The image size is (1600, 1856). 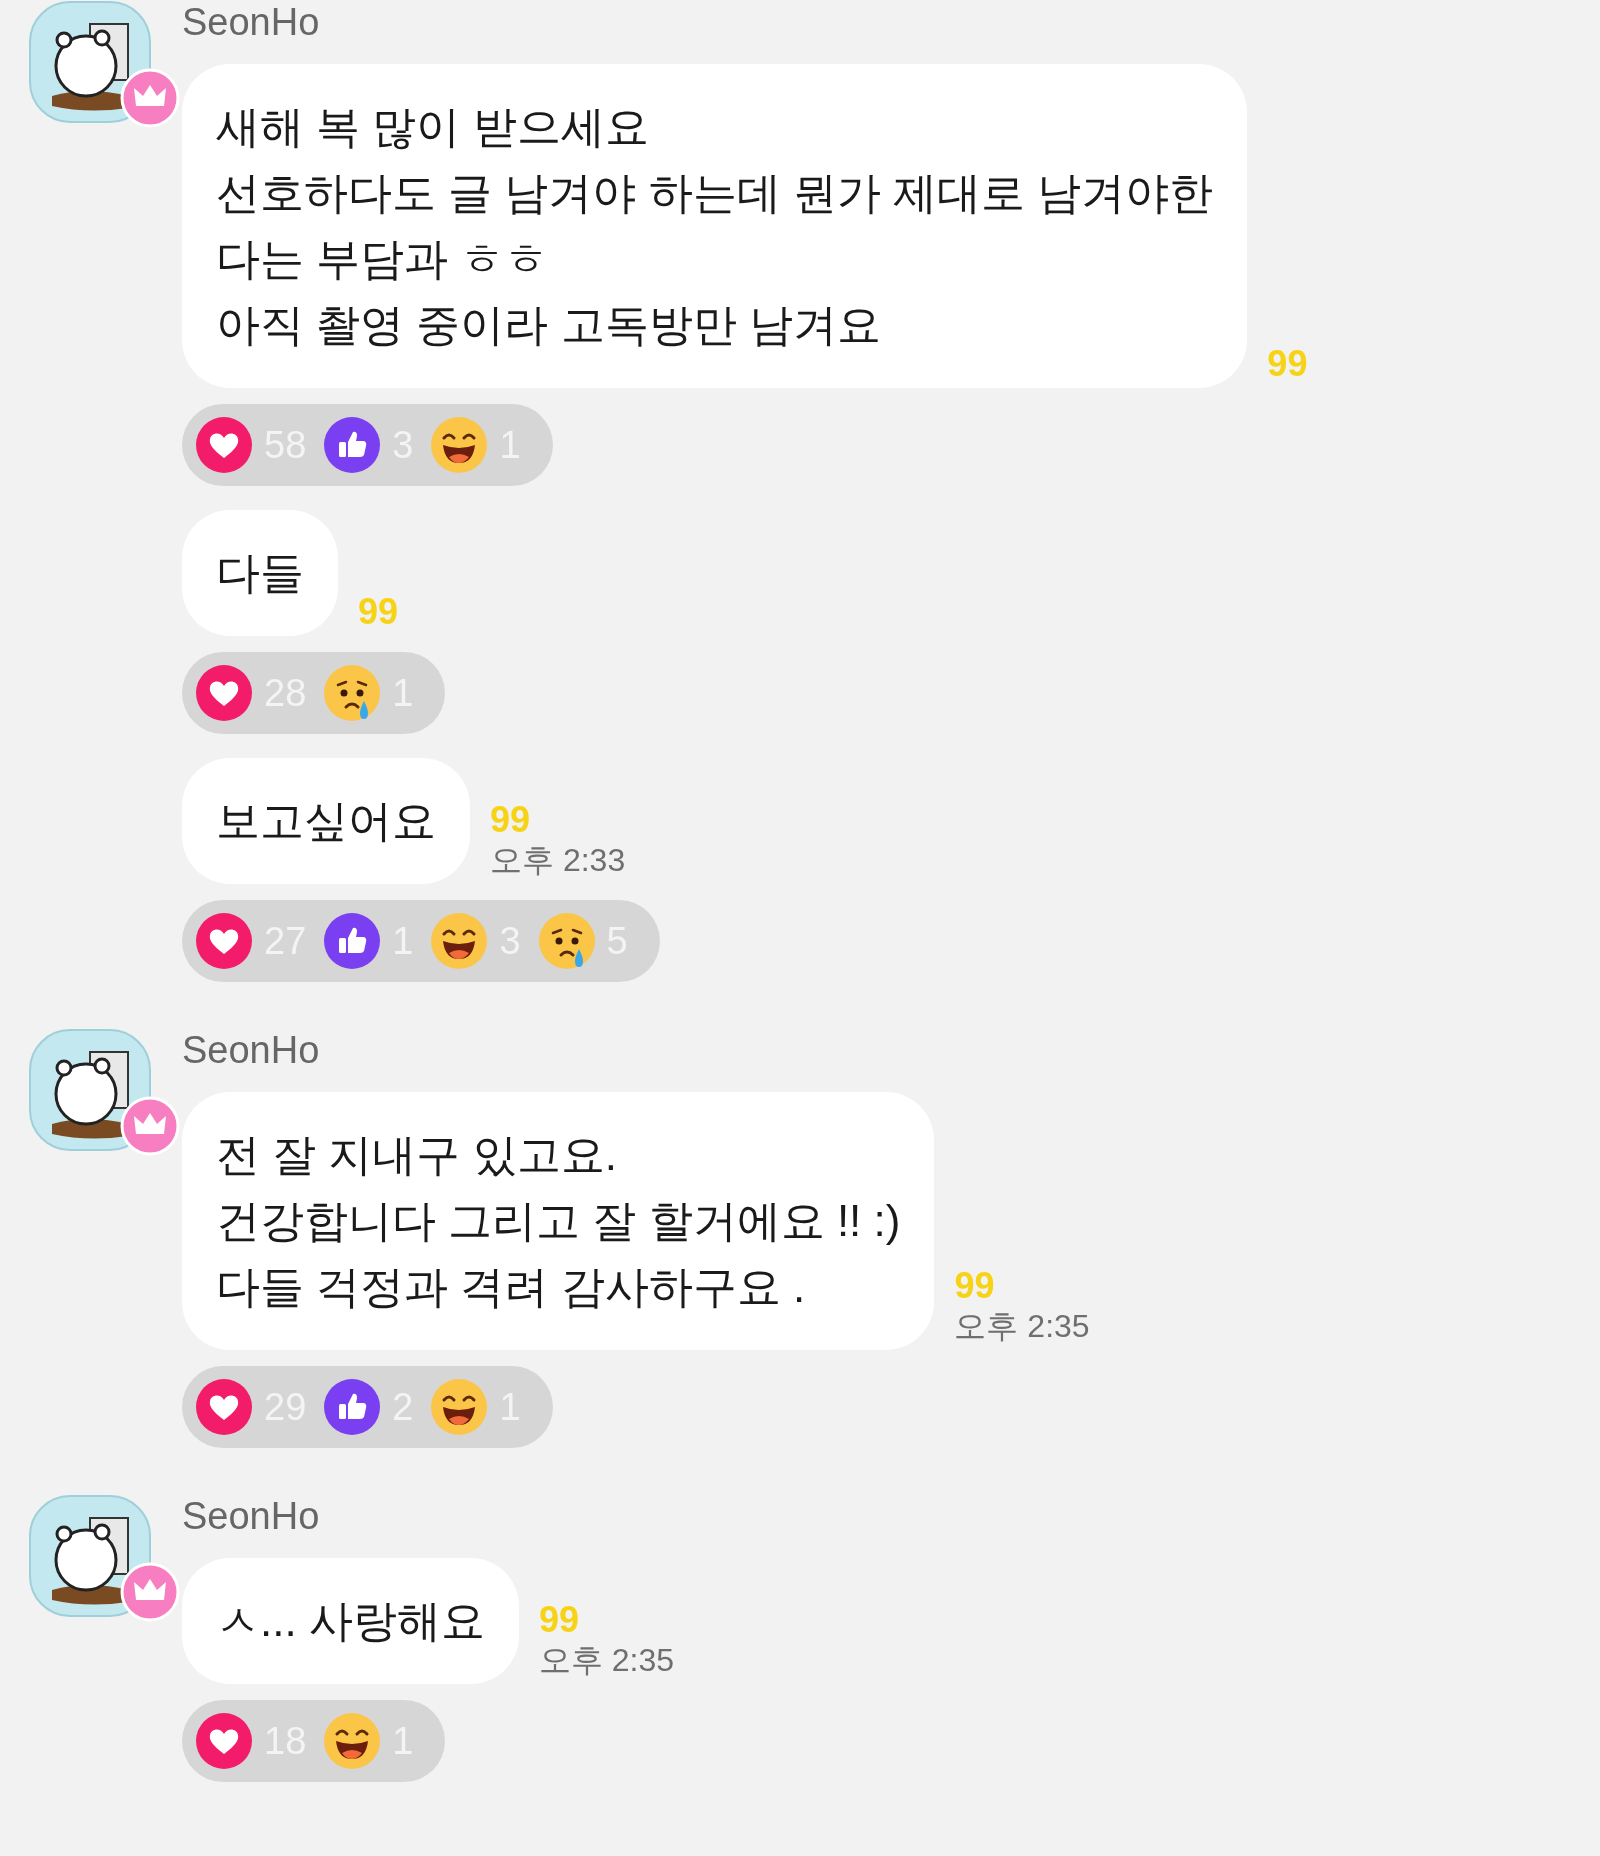 What do you see at coordinates (558, 1221) in the screenshot?
I see `message-bubble: 전 잘 지내구 있고요. 건강합니다 그리고 잘 할거에요 !! :) 다들 걱정과 격려 감사하구요 .` at bounding box center [558, 1221].